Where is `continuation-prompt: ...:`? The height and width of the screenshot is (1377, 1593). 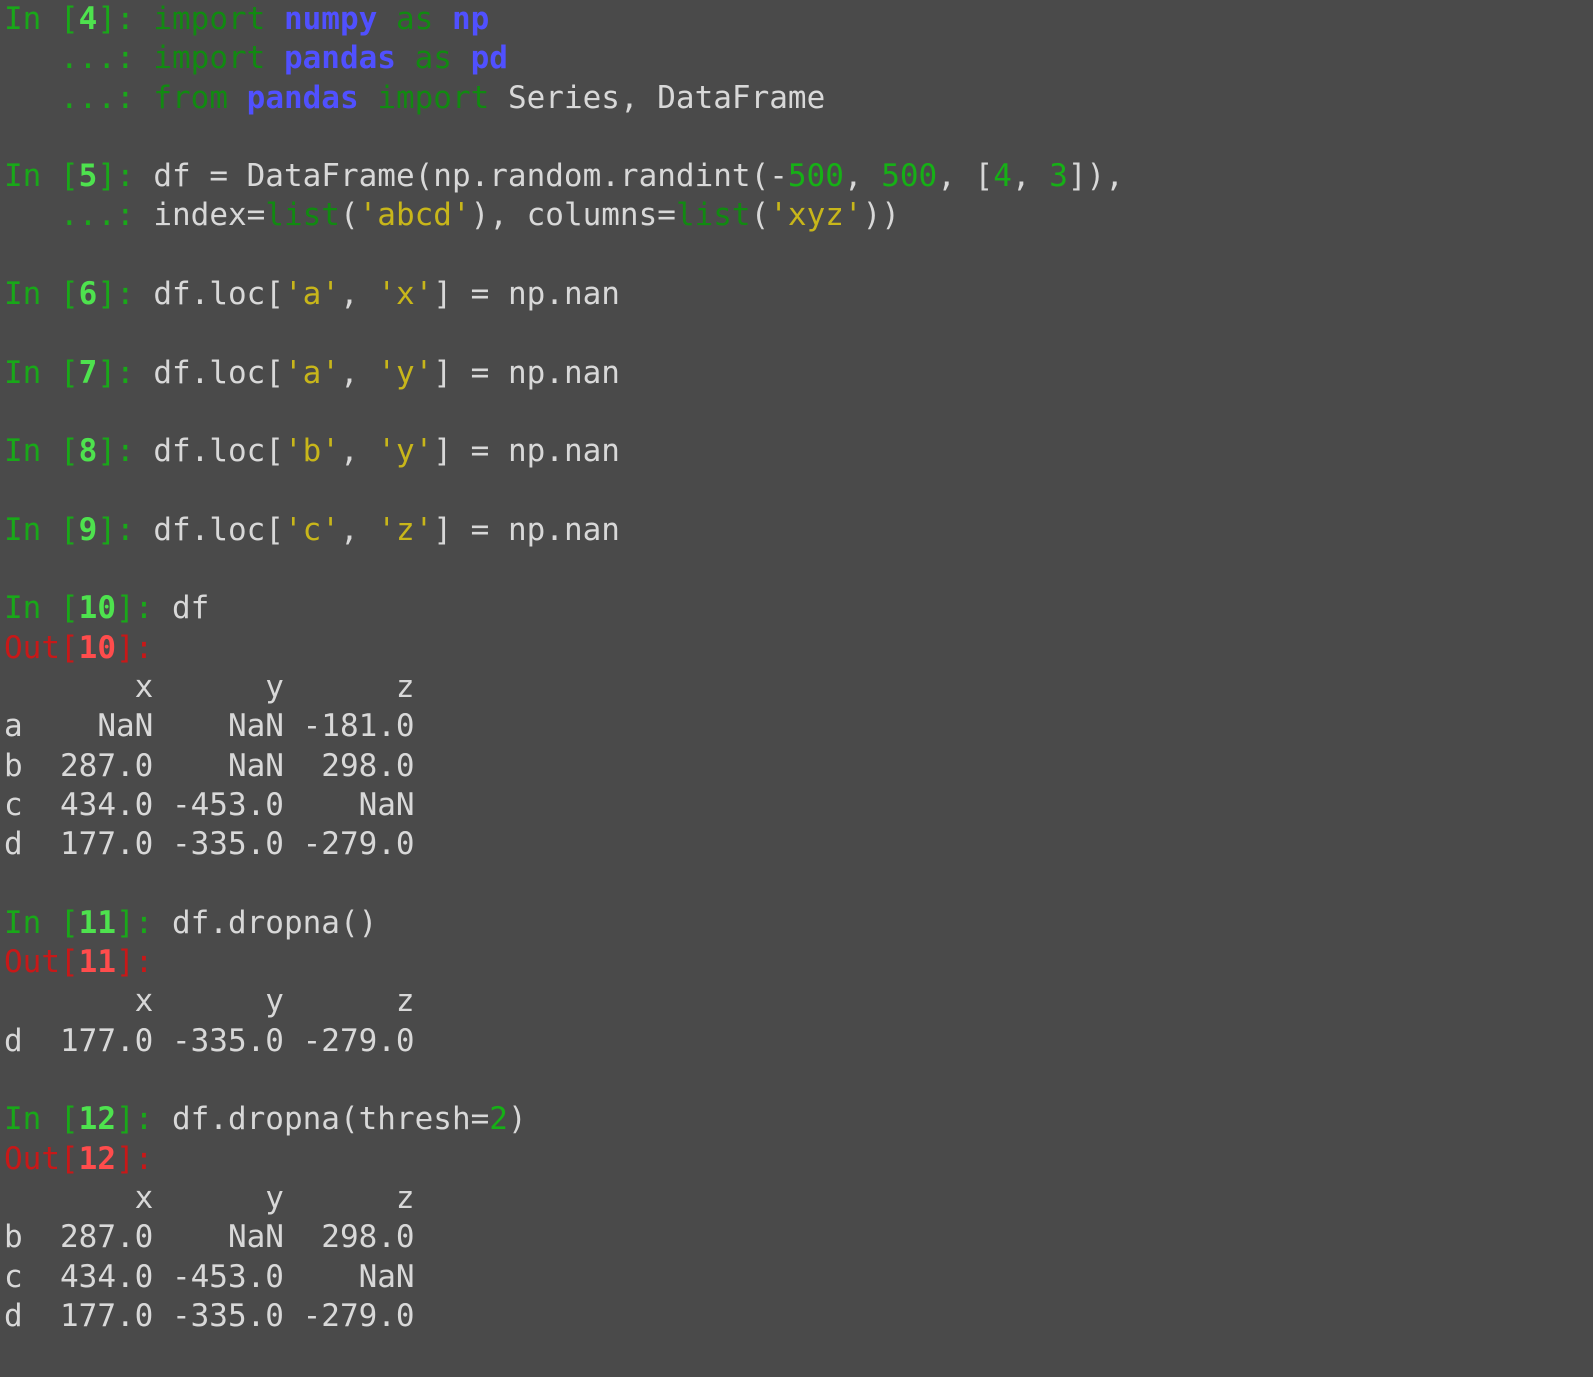
continuation-prompt: ...: is located at coordinates (97, 215).